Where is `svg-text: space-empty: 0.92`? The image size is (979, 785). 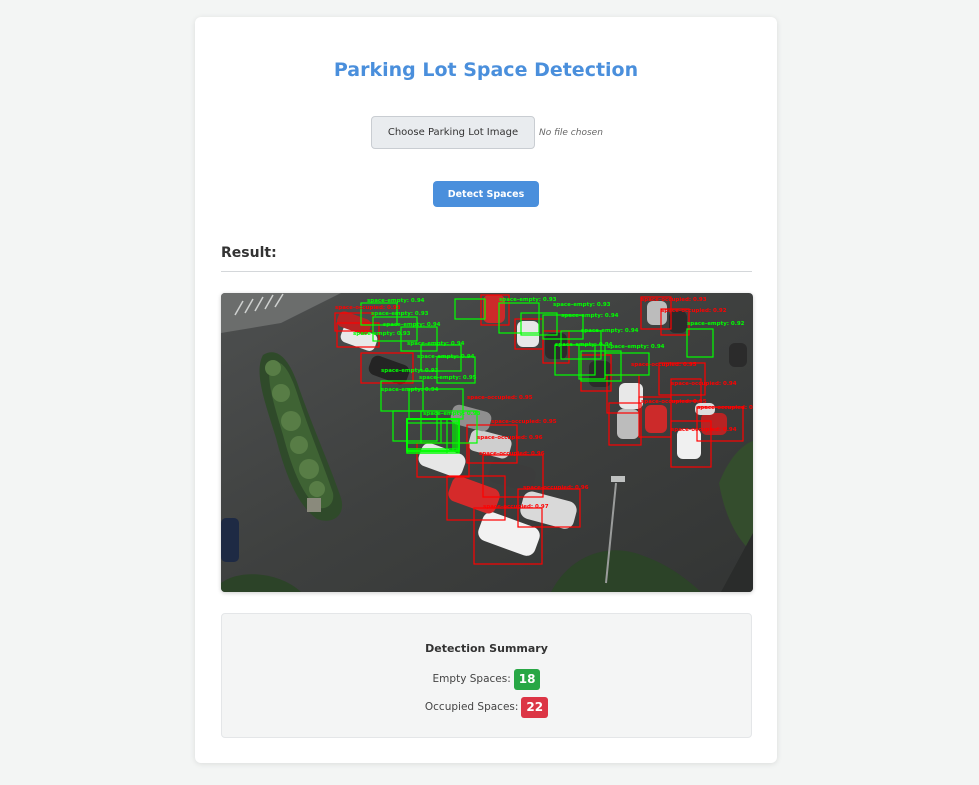 svg-text: space-empty: 0.92 is located at coordinates (716, 324).